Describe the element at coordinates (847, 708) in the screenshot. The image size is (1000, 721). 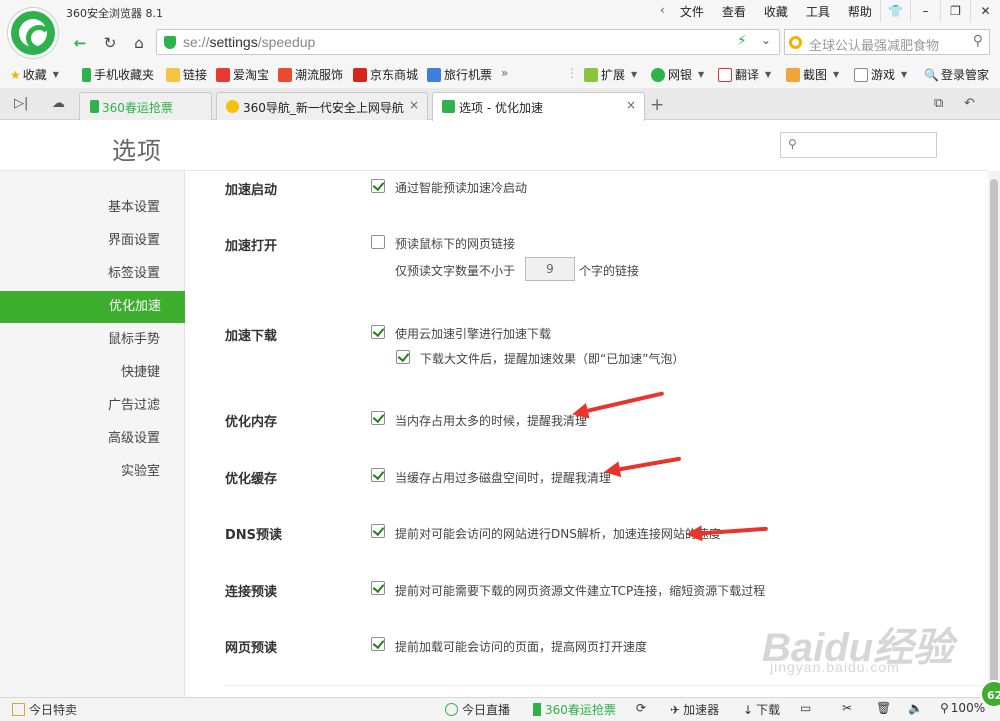
I see `scissors-icon: ✂` at that location.